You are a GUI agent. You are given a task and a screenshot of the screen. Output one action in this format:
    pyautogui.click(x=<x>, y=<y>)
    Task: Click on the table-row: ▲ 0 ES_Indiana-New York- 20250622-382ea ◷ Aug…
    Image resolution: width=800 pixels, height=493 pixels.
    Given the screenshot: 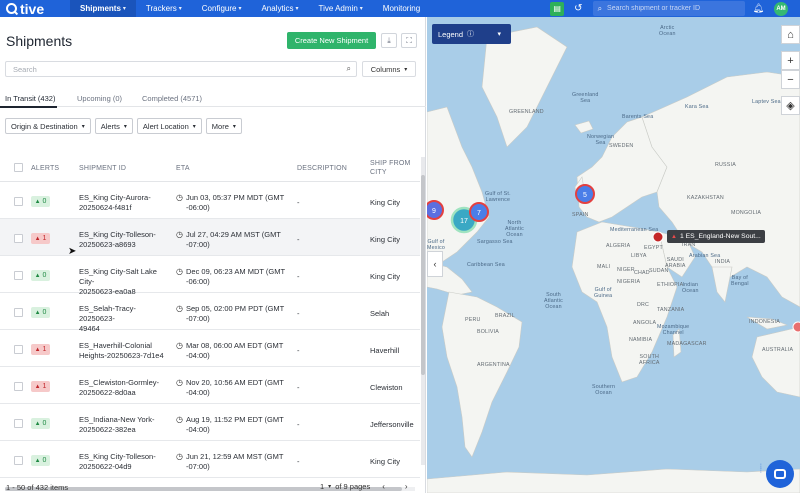 What is the action you would take?
    pyautogui.click(x=210, y=422)
    